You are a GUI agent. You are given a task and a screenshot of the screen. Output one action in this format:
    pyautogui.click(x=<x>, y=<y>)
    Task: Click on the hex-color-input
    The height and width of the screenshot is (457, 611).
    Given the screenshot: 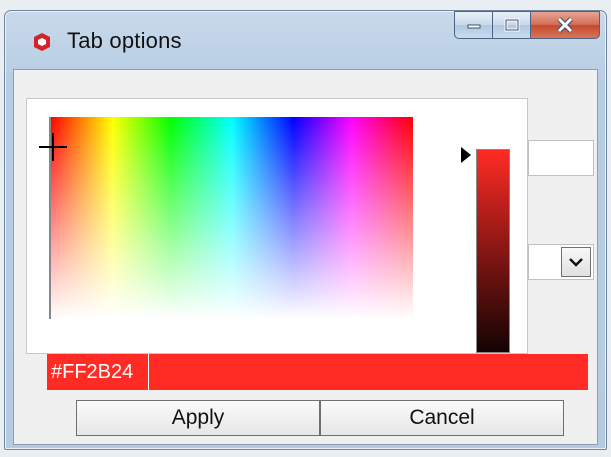 What is the action you would take?
    pyautogui.click(x=98, y=372)
    